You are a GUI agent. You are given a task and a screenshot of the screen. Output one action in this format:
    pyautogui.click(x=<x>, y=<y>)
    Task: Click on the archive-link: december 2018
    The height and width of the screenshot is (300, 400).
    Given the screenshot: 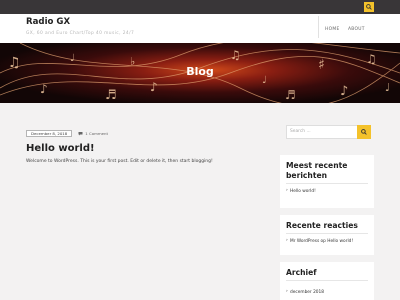 What is the action you would take?
    pyautogui.click(x=307, y=292)
    